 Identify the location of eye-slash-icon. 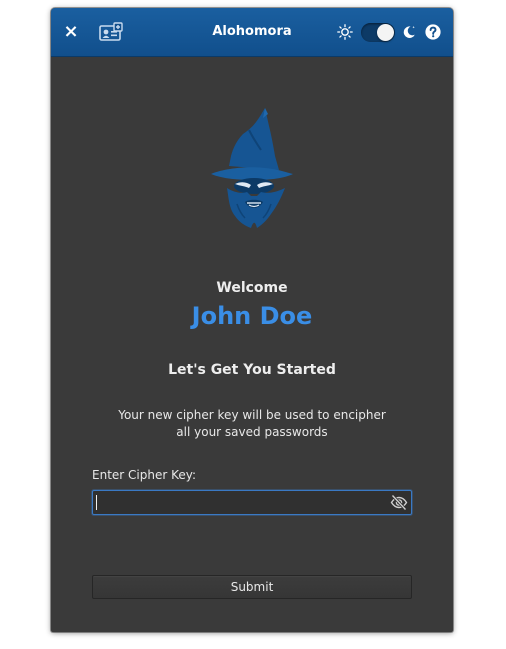
(399, 502).